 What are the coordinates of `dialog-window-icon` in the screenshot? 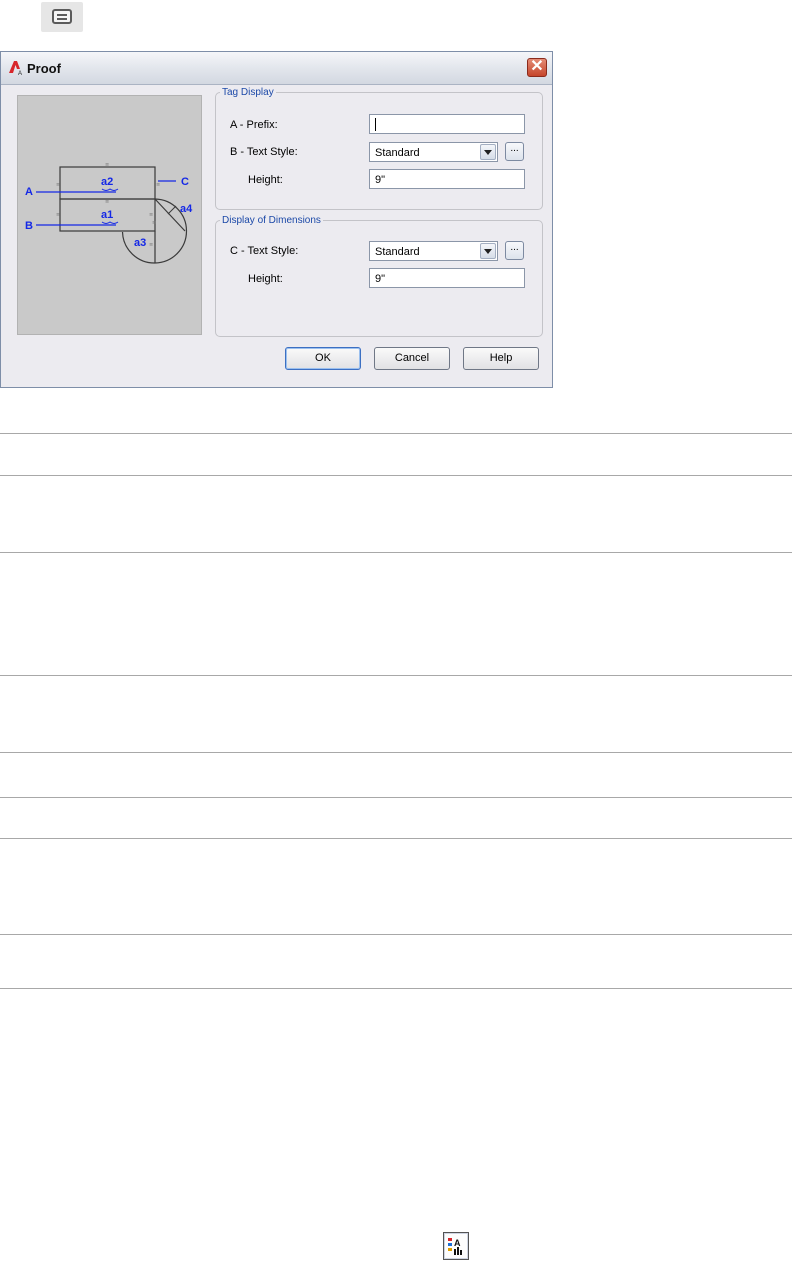 It's located at (62, 17).